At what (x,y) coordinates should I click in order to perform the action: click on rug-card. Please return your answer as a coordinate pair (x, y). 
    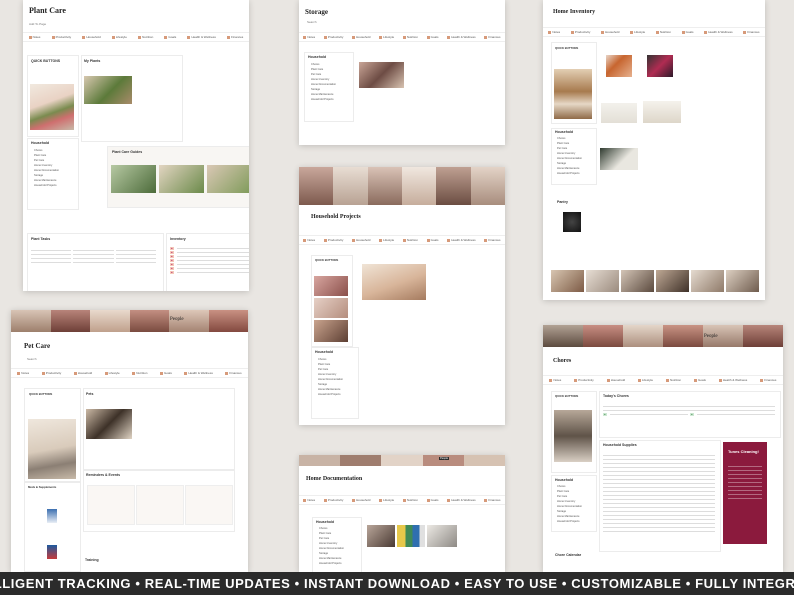
    Looking at the image, I should click on (619, 159).